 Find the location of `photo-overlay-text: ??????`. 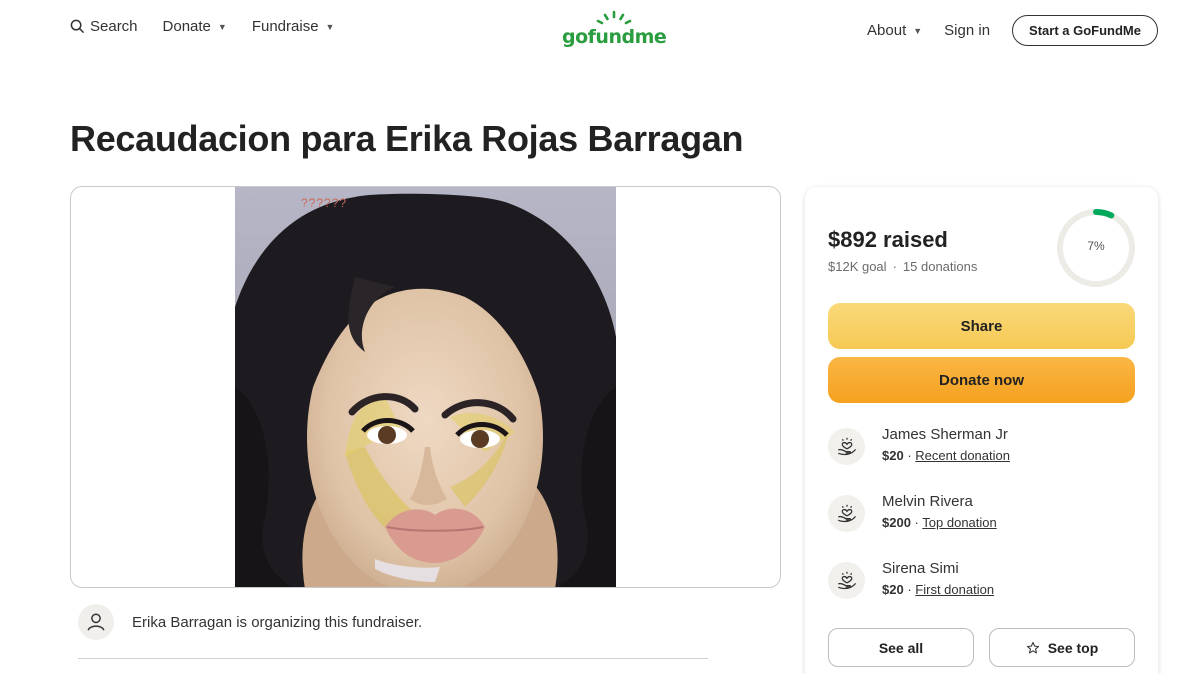

photo-overlay-text: ?????? is located at coordinates (324, 203).